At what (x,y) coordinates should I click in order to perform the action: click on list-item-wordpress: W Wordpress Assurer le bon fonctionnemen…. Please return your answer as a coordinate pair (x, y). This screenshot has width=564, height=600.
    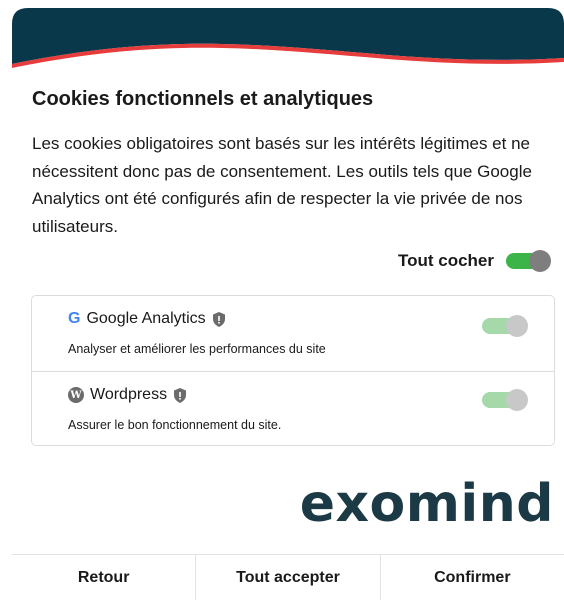
    Looking at the image, I should click on (293, 409).